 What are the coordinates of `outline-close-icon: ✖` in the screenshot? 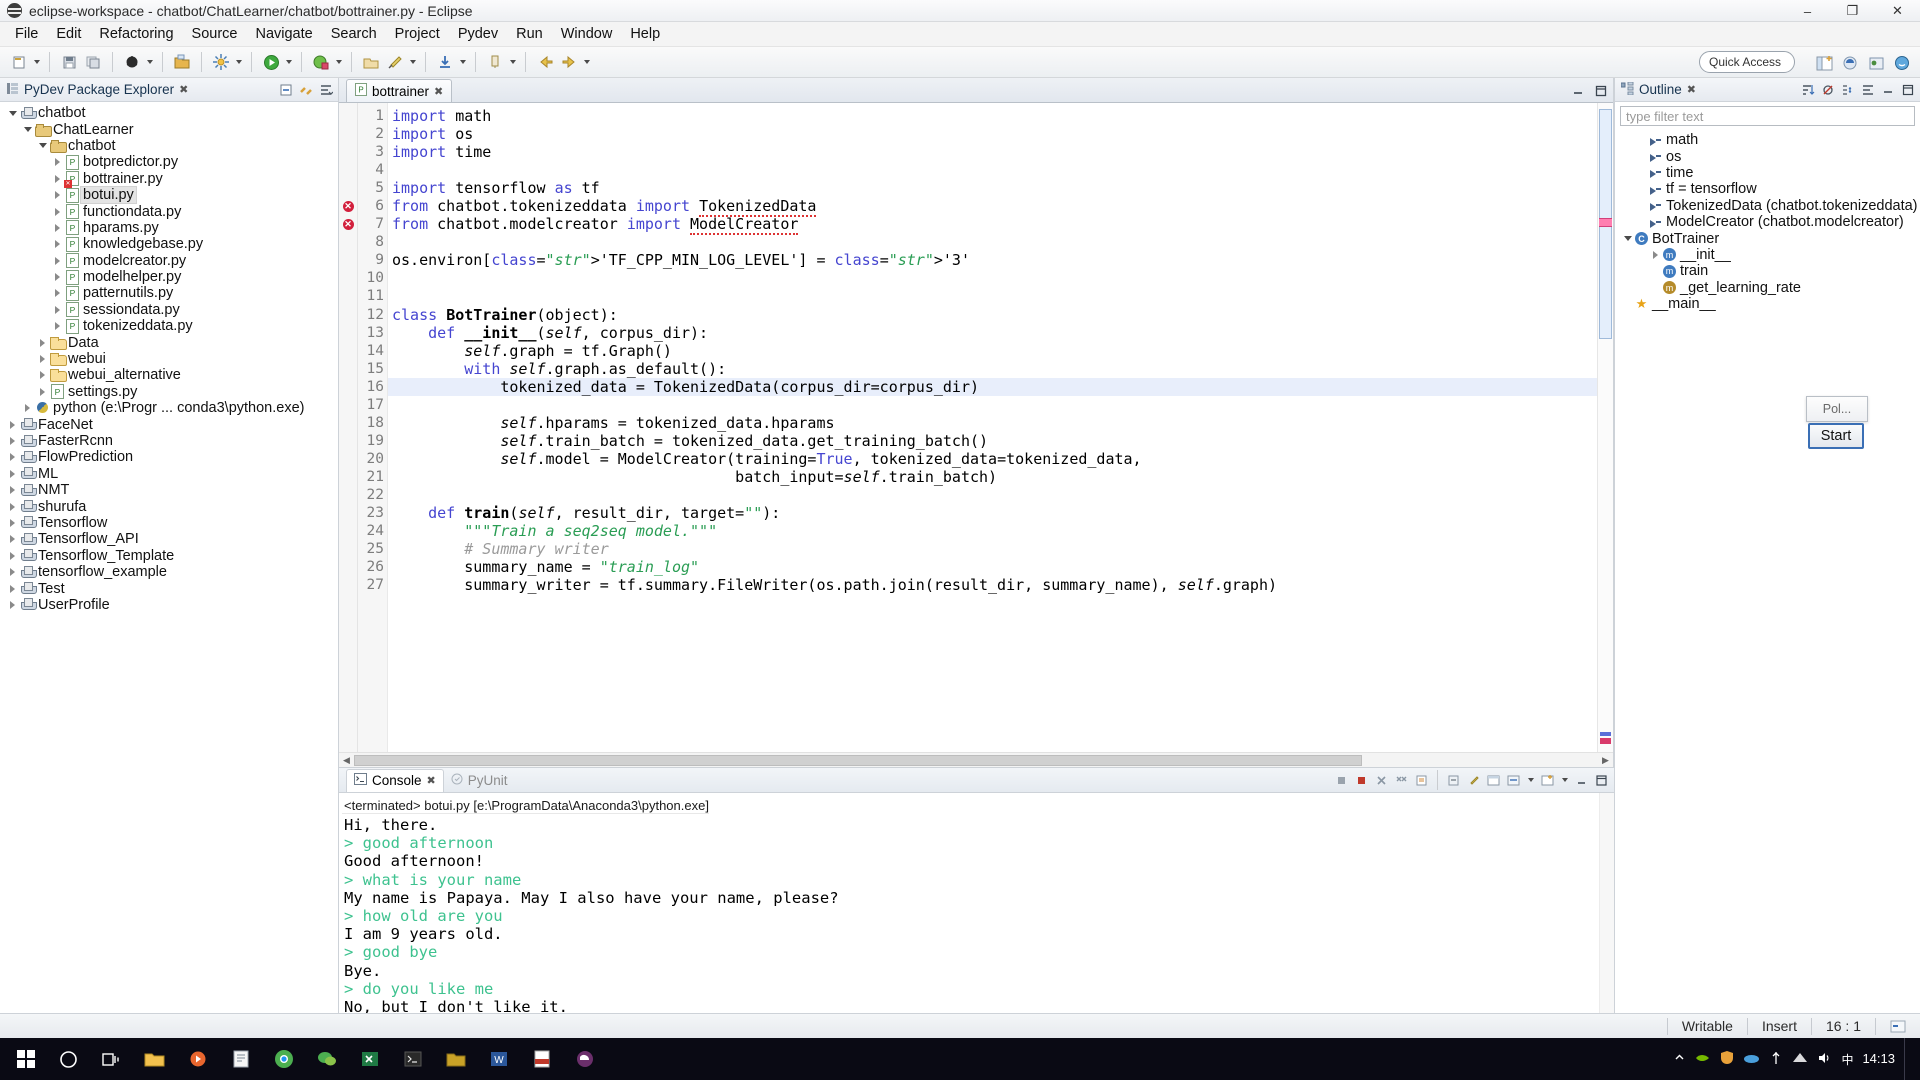 It's located at (1691, 89).